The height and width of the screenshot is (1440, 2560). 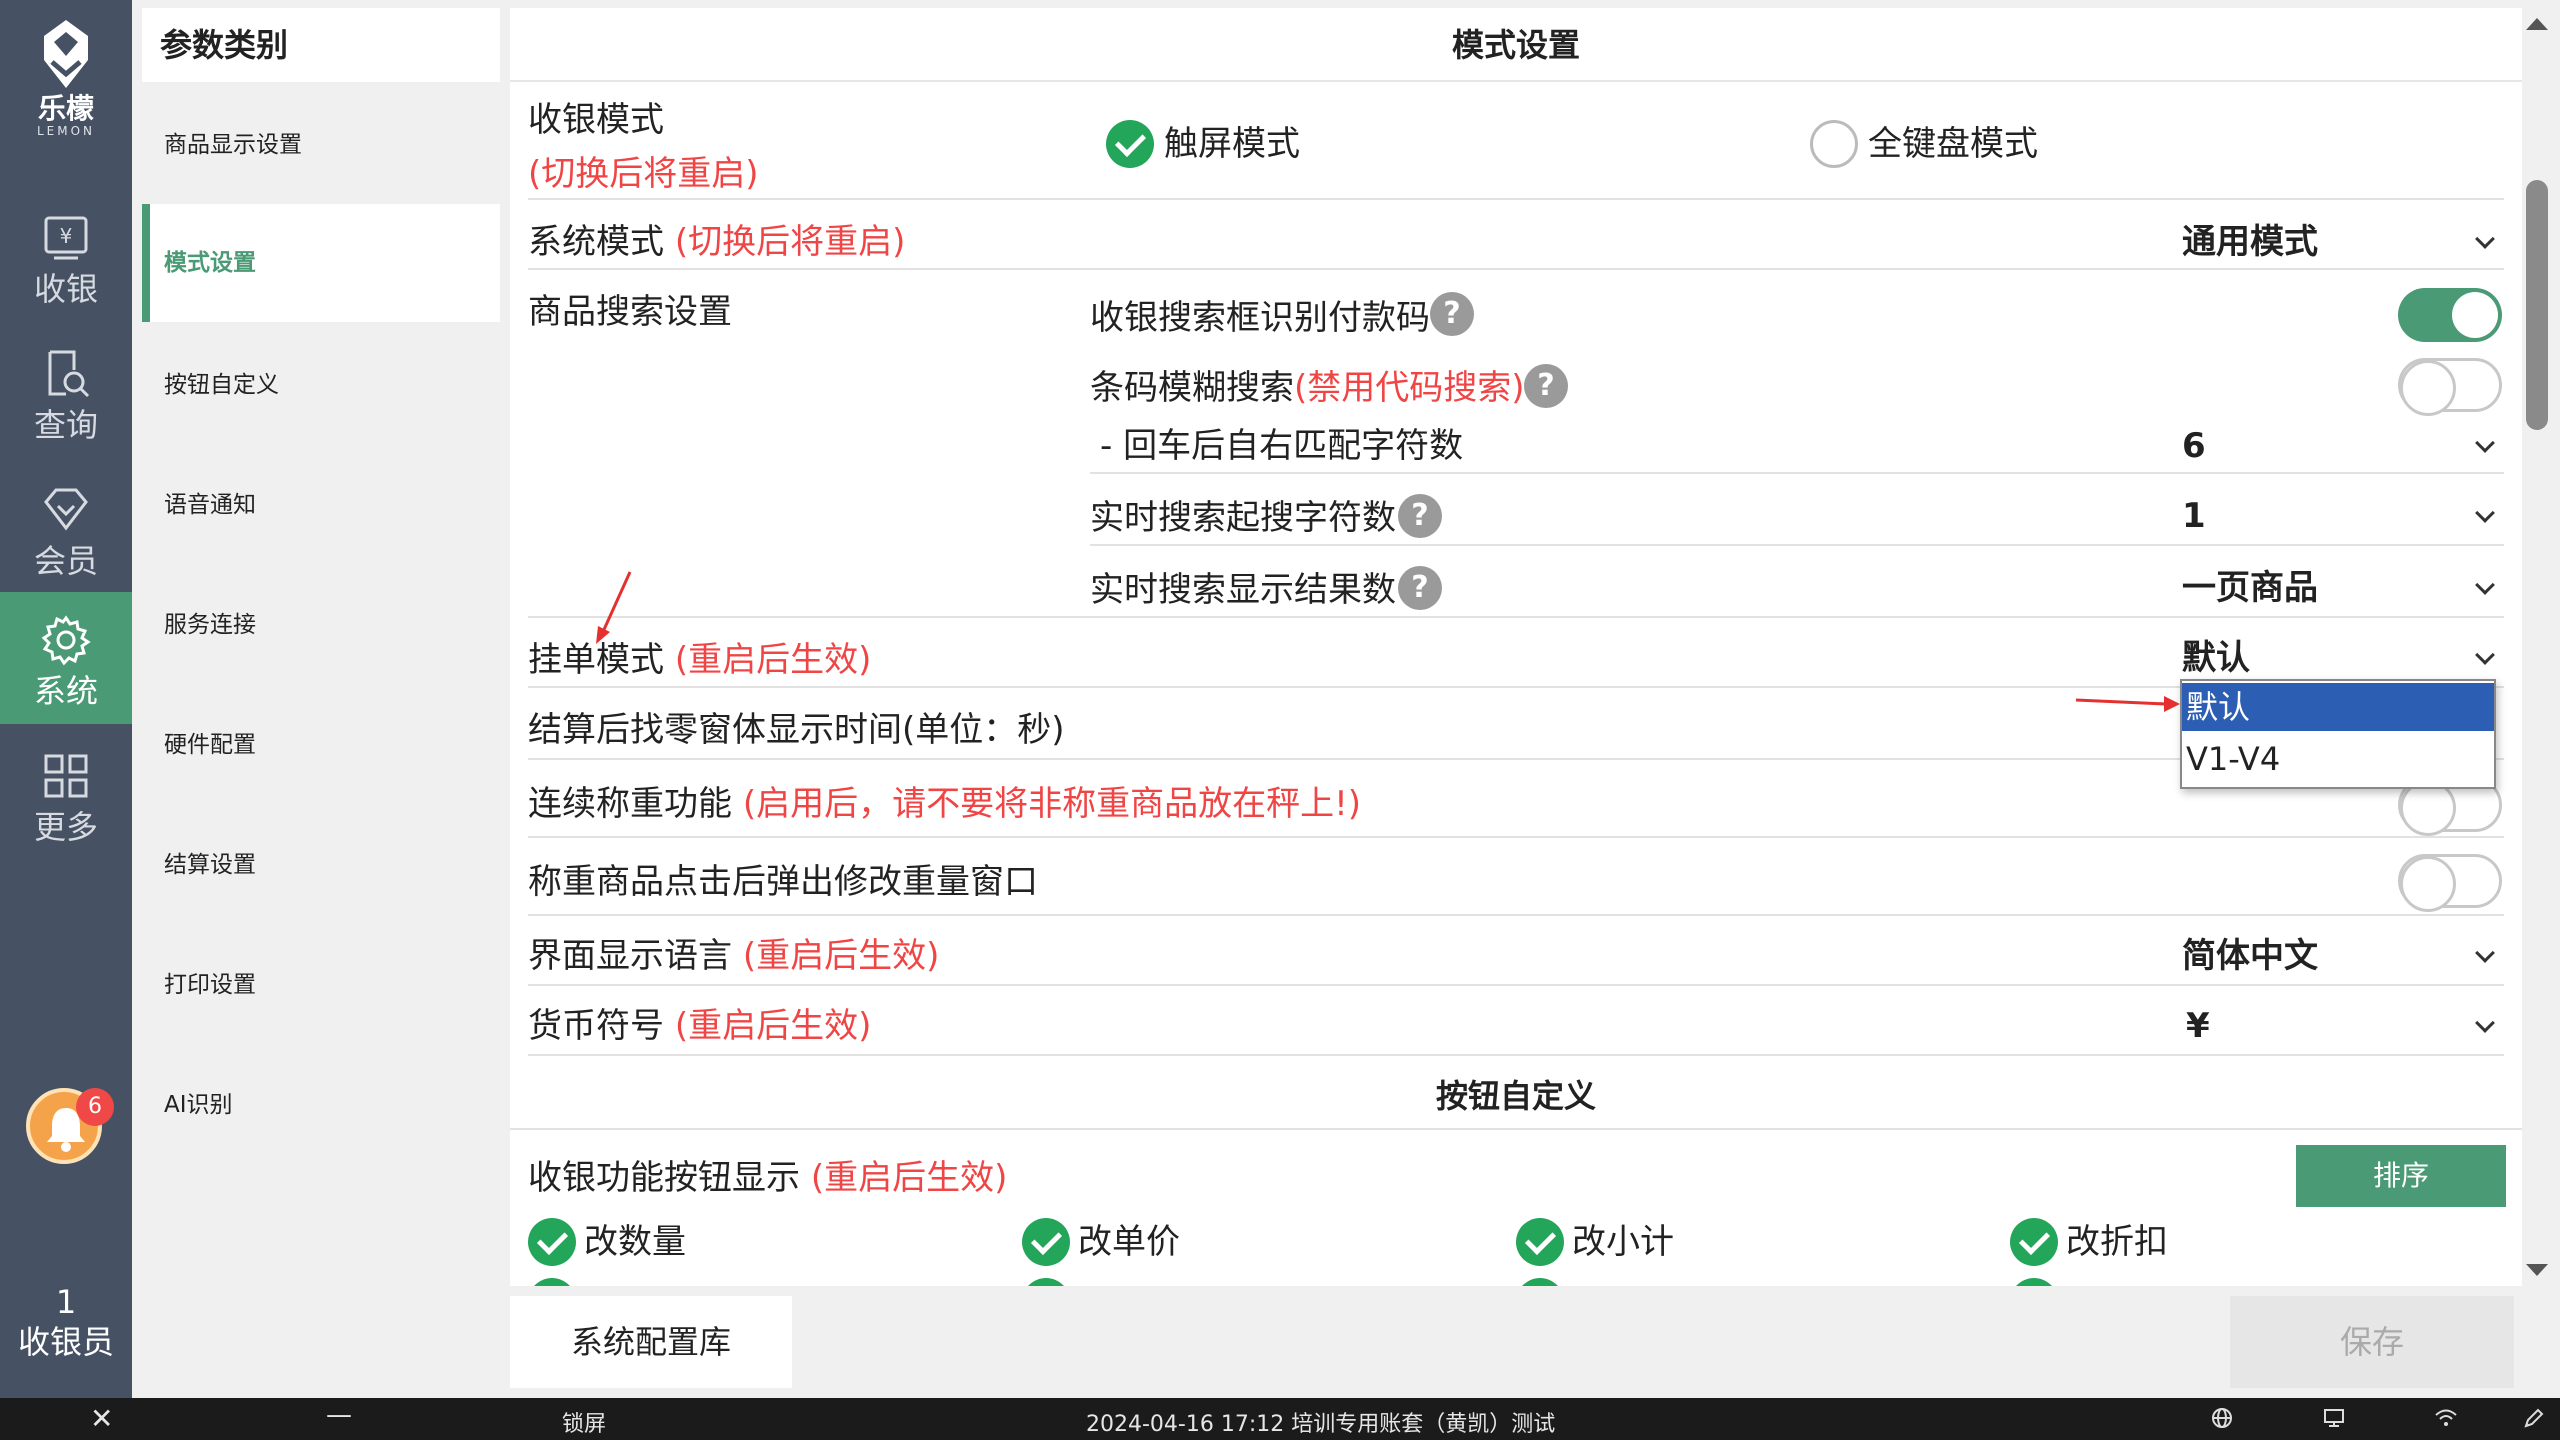 What do you see at coordinates (65, 561) in the screenshot?
I see `rail-label: 会员` at bounding box center [65, 561].